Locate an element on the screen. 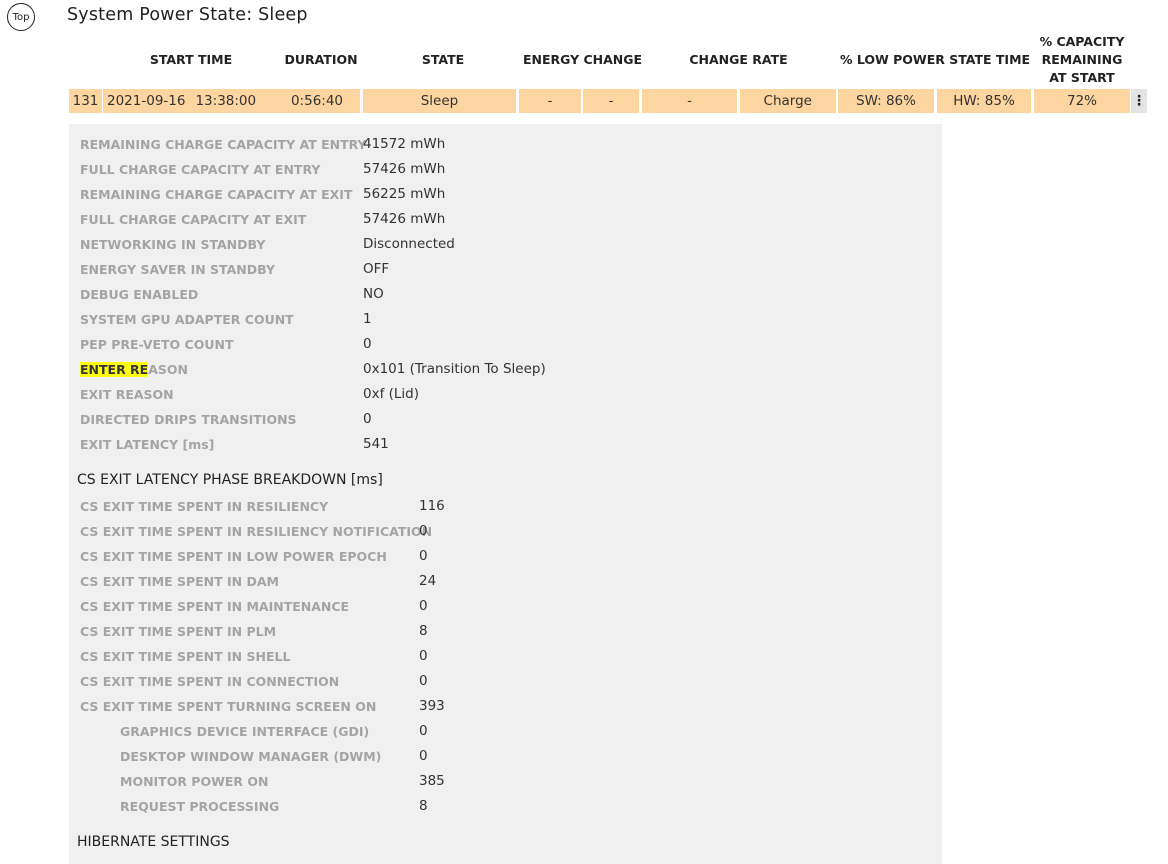 Image resolution: width=1168 pixels, height=864 pixels. row-change-rate: - is located at coordinates (689, 101).